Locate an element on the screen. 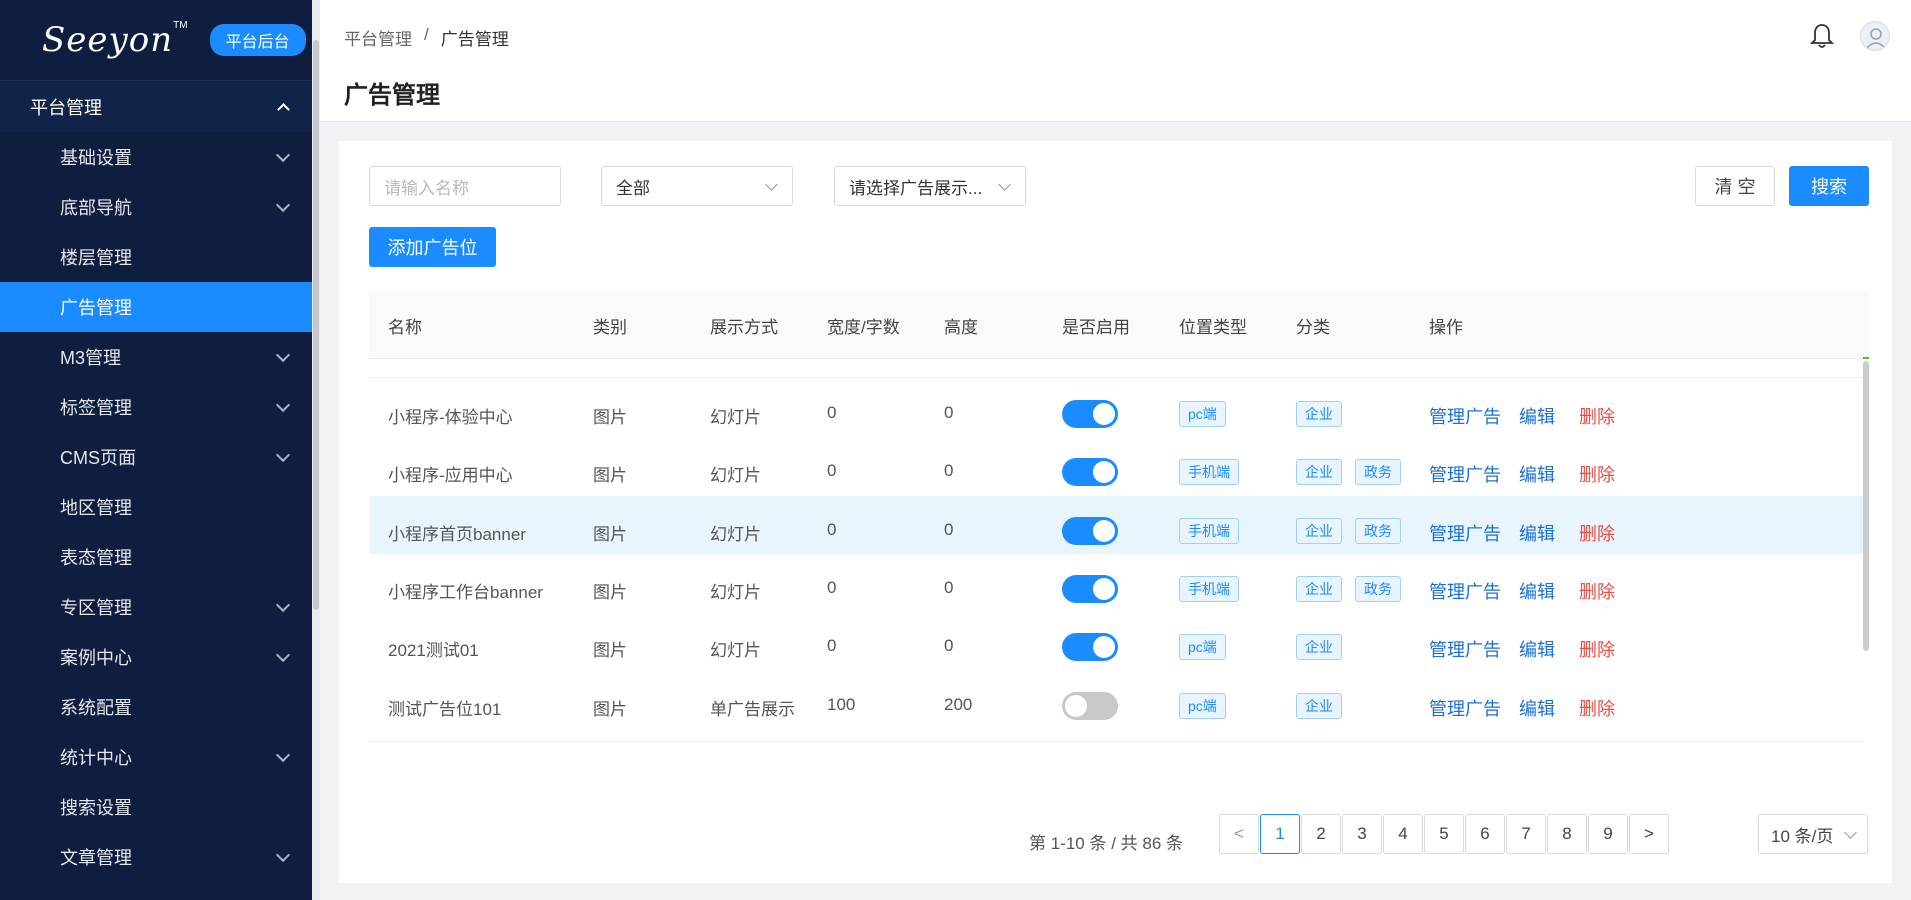 The width and height of the screenshot is (1911, 900). sidebar-item: 搜索设置 is located at coordinates (156, 807).